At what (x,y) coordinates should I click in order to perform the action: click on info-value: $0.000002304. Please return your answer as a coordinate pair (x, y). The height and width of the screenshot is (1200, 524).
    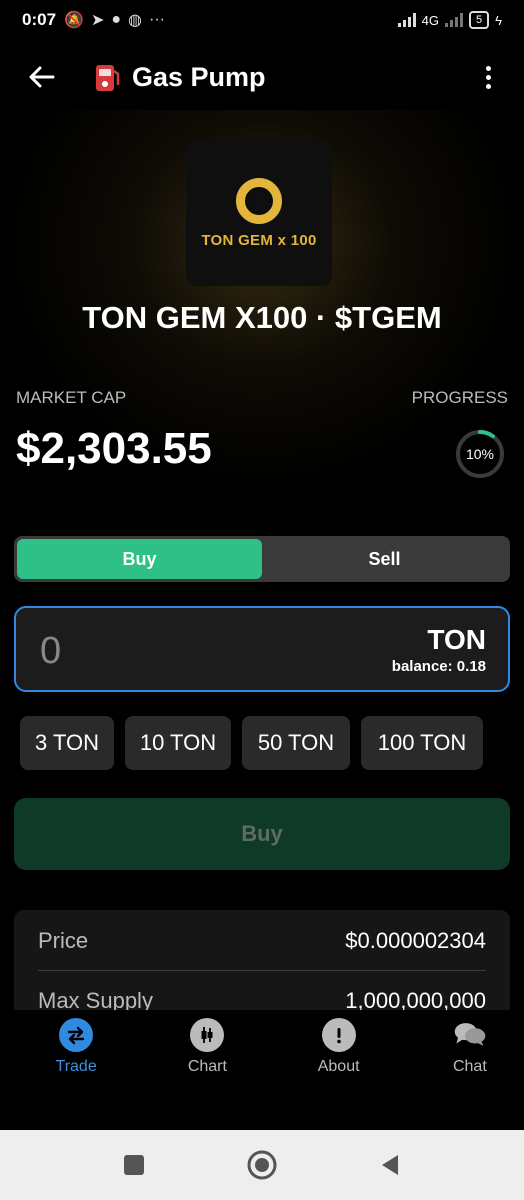
    Looking at the image, I should click on (415, 940).